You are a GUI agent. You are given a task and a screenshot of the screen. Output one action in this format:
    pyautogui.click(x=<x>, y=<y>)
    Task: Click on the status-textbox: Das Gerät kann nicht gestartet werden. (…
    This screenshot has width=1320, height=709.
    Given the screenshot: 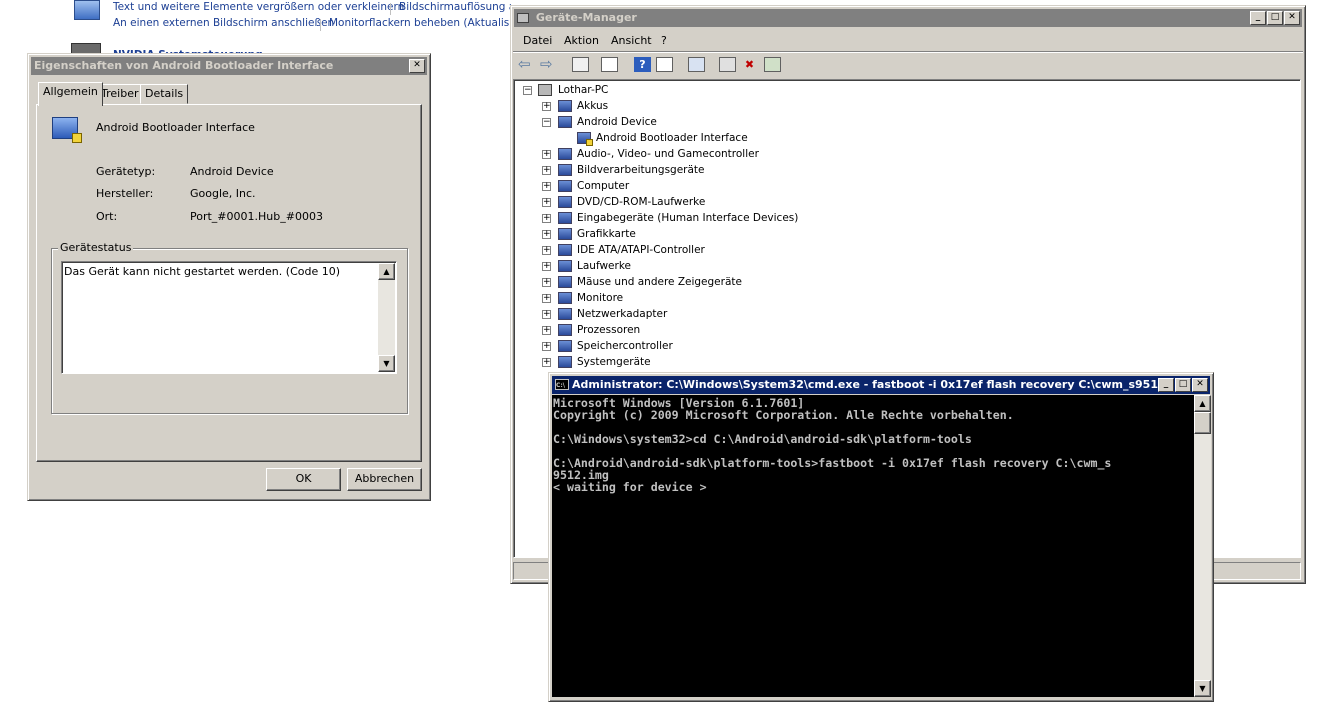 What is the action you would take?
    pyautogui.click(x=229, y=317)
    